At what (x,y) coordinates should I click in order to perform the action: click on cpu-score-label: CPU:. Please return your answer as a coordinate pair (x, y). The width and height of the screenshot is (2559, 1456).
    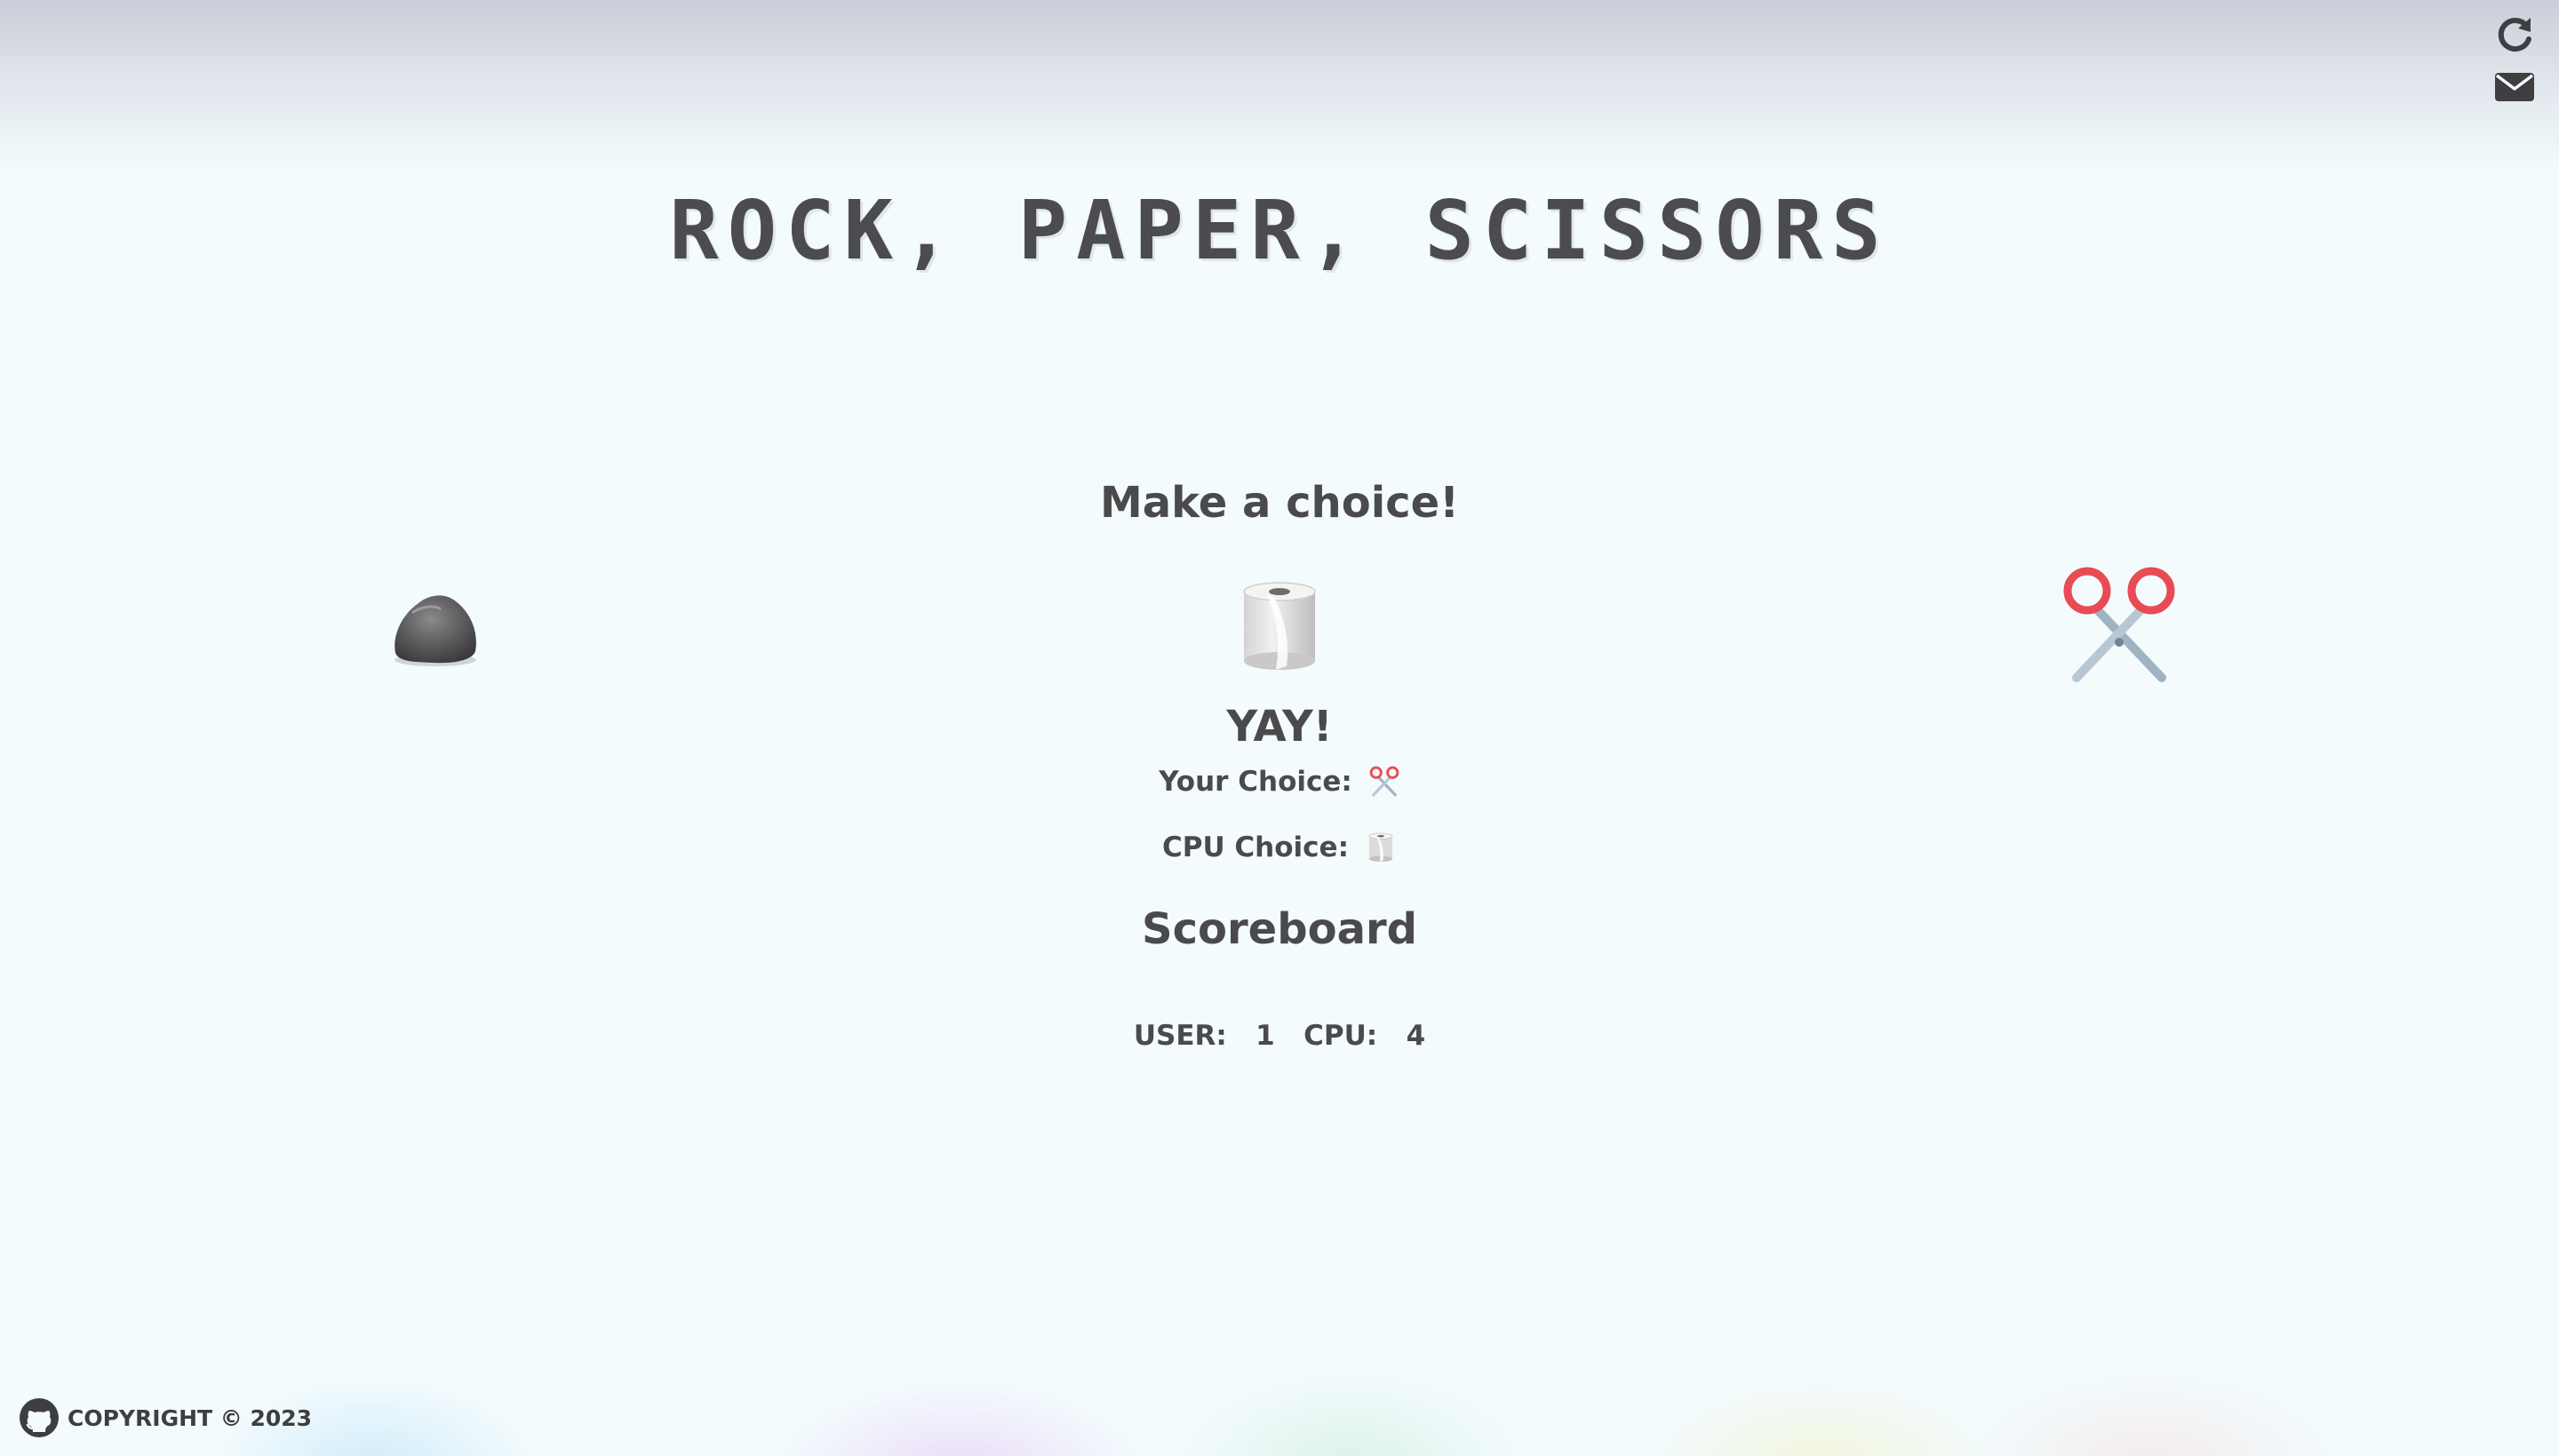
    Looking at the image, I should click on (1340, 1036).